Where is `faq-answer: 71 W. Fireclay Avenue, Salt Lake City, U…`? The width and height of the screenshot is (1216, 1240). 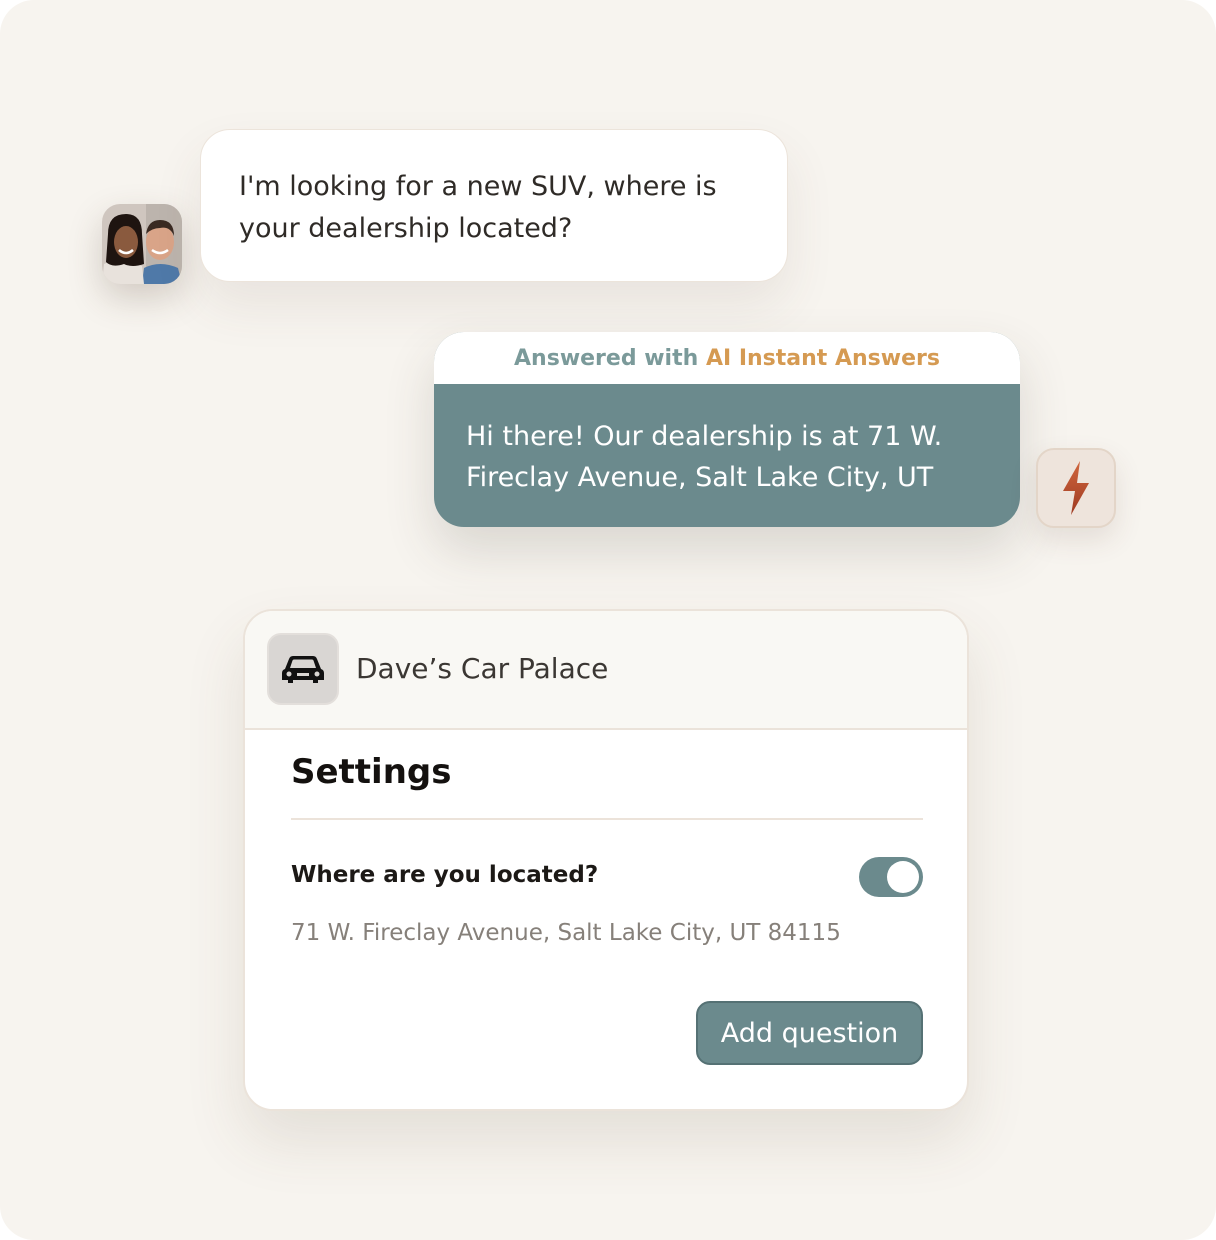
faq-answer: 71 W. Fireclay Avenue, Salt Lake City, U… is located at coordinates (566, 933).